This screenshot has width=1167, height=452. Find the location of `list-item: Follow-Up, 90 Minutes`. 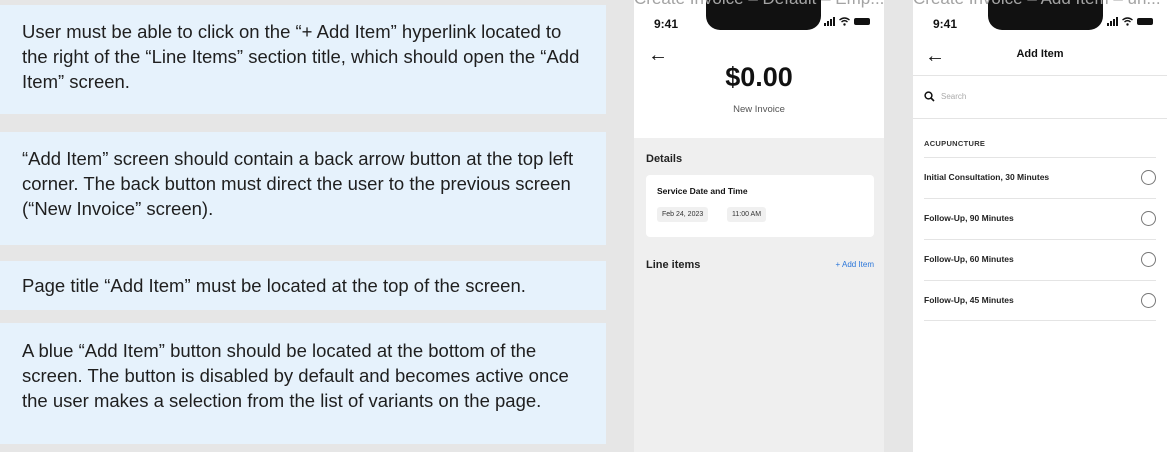

list-item: Follow-Up, 90 Minutes is located at coordinates (1040, 218).